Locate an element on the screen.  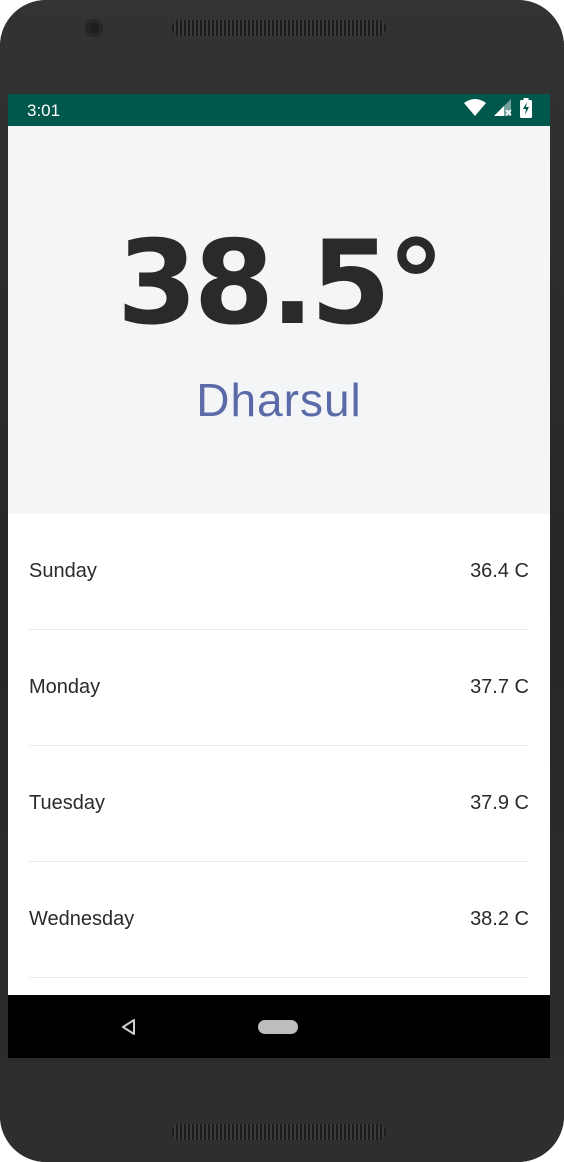
forecast-row-tuesday: Tuesday 37.9 C is located at coordinates (279, 804).